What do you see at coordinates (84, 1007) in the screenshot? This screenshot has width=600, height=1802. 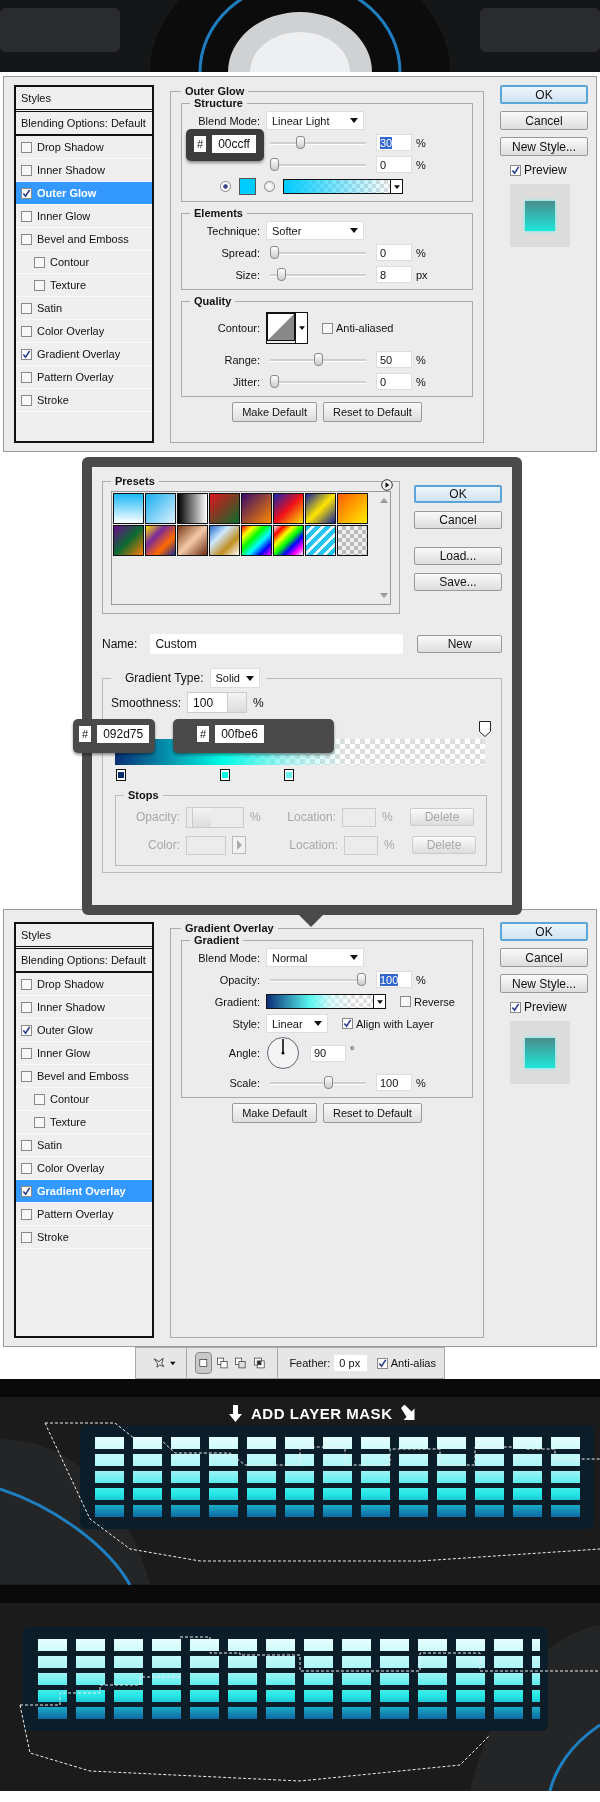 I see `list-item: Inner Shadow` at bounding box center [84, 1007].